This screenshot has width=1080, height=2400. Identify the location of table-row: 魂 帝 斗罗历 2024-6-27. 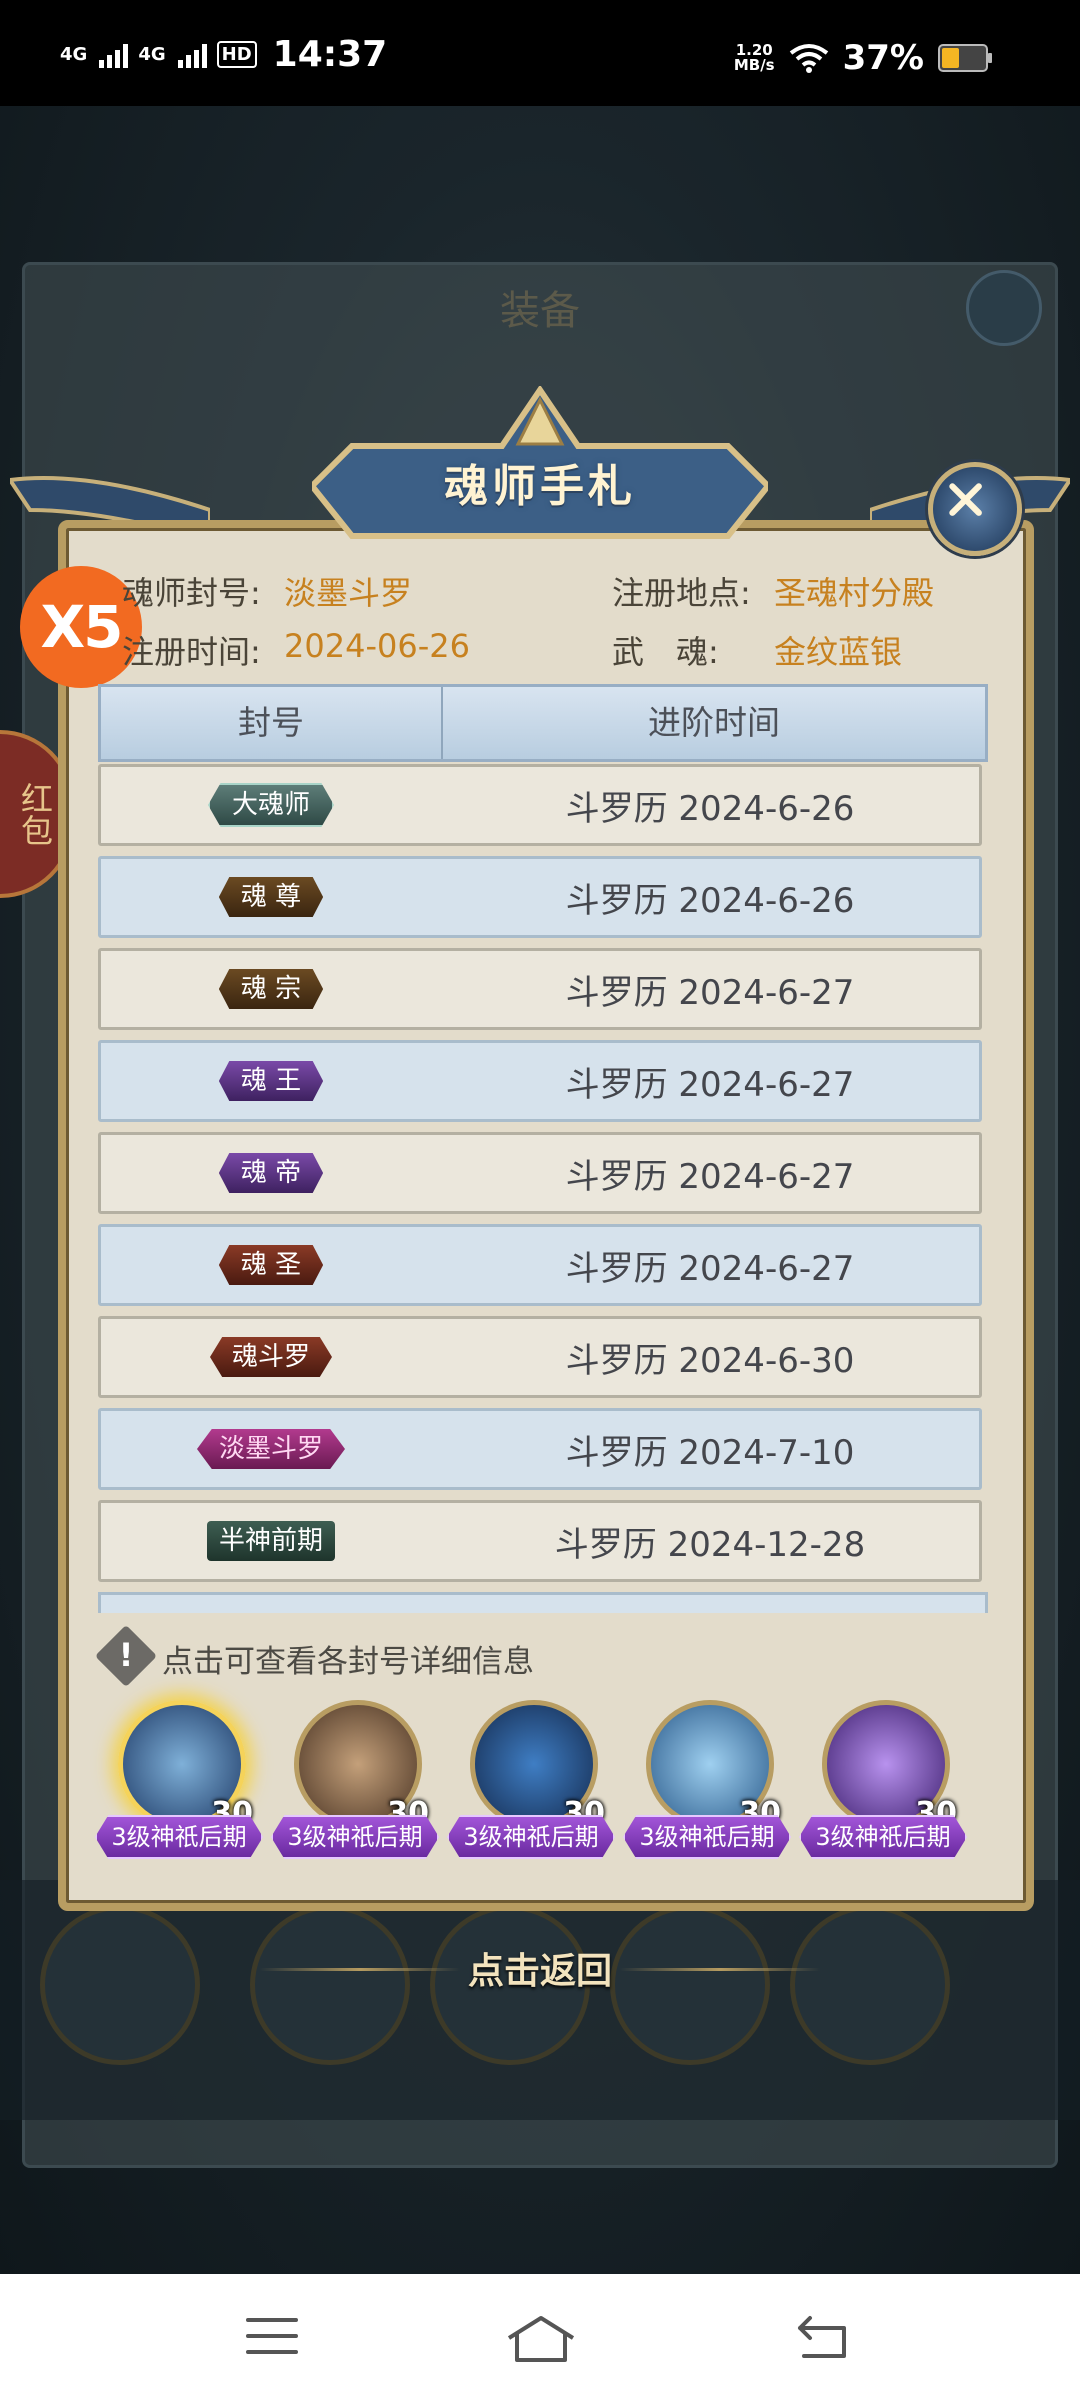
(540, 1173).